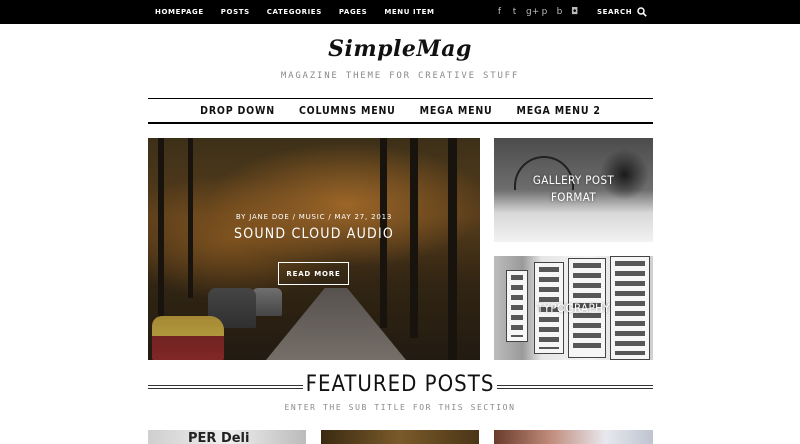 This screenshot has height=444, width=800. Describe the element at coordinates (347, 111) in the screenshot. I see `main-nav-columns-menu: COLUMNS MENU` at that location.